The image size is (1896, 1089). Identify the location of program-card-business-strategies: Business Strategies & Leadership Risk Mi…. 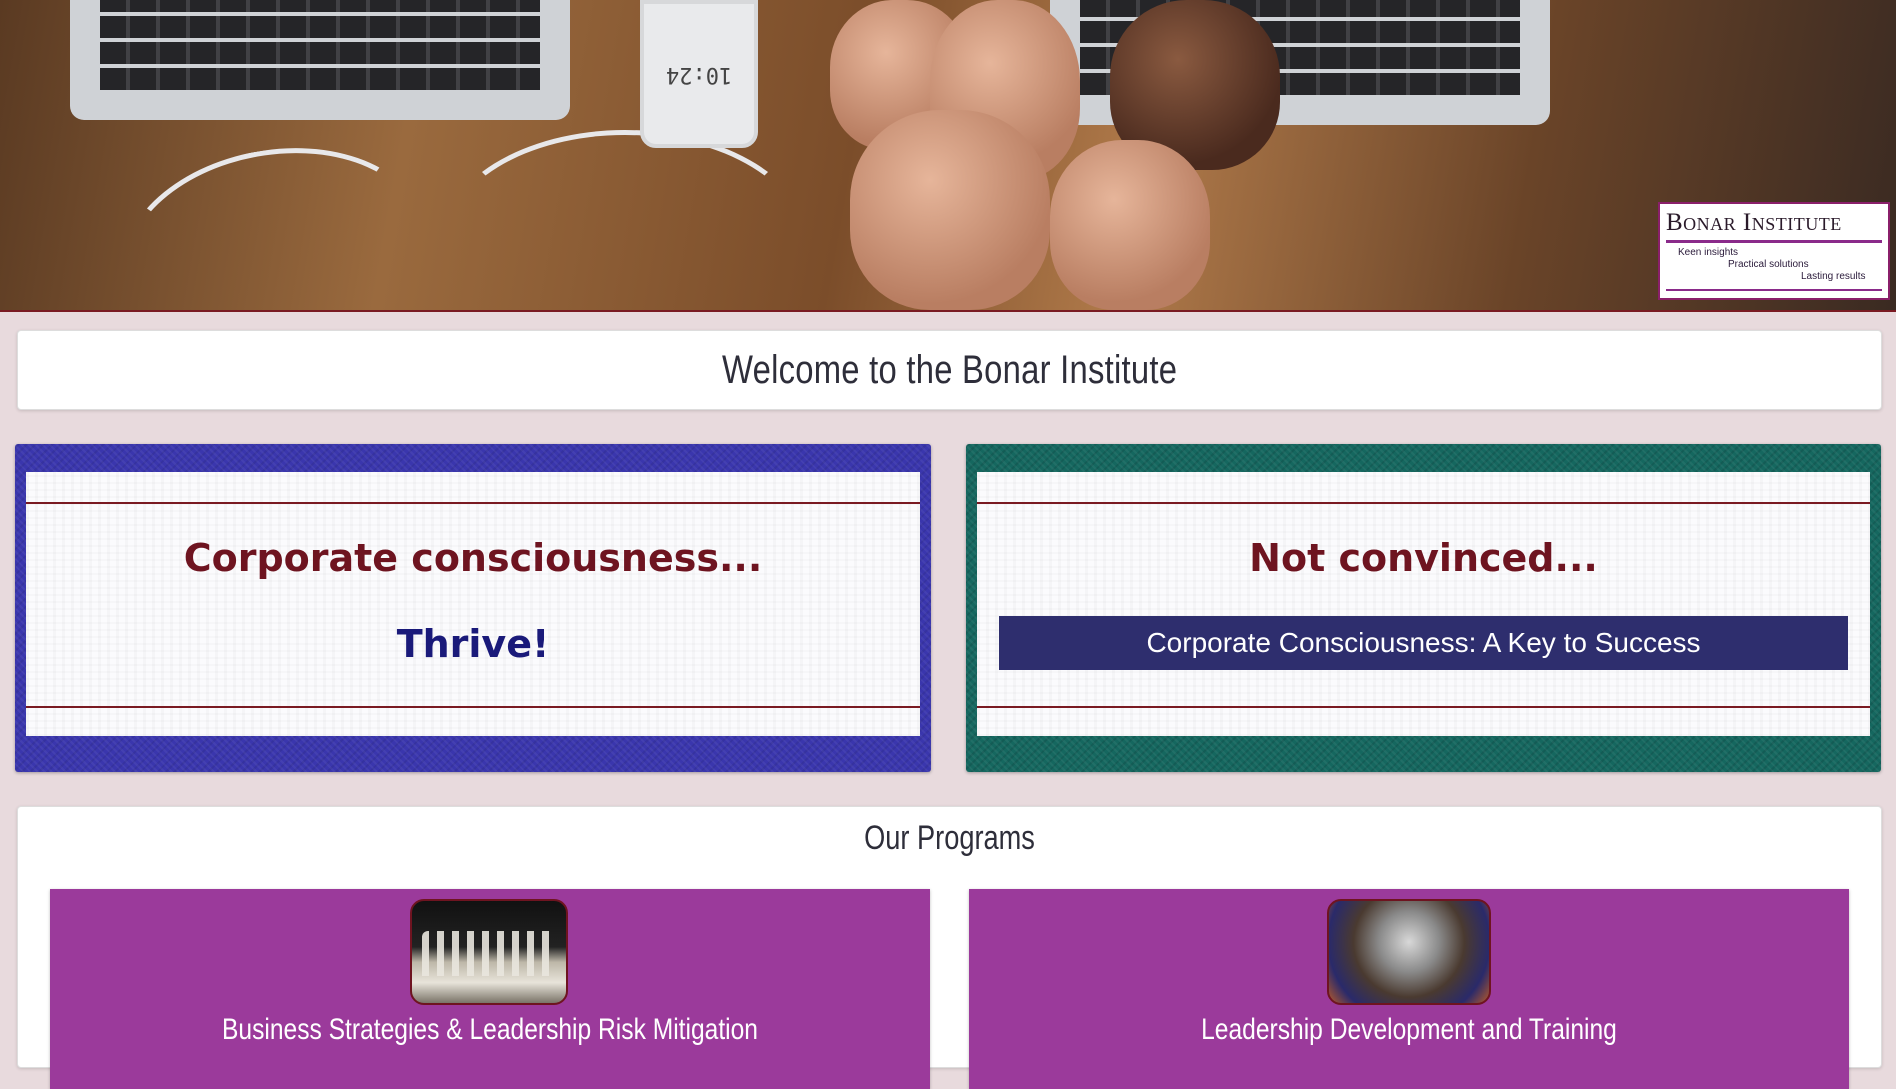
(490, 989).